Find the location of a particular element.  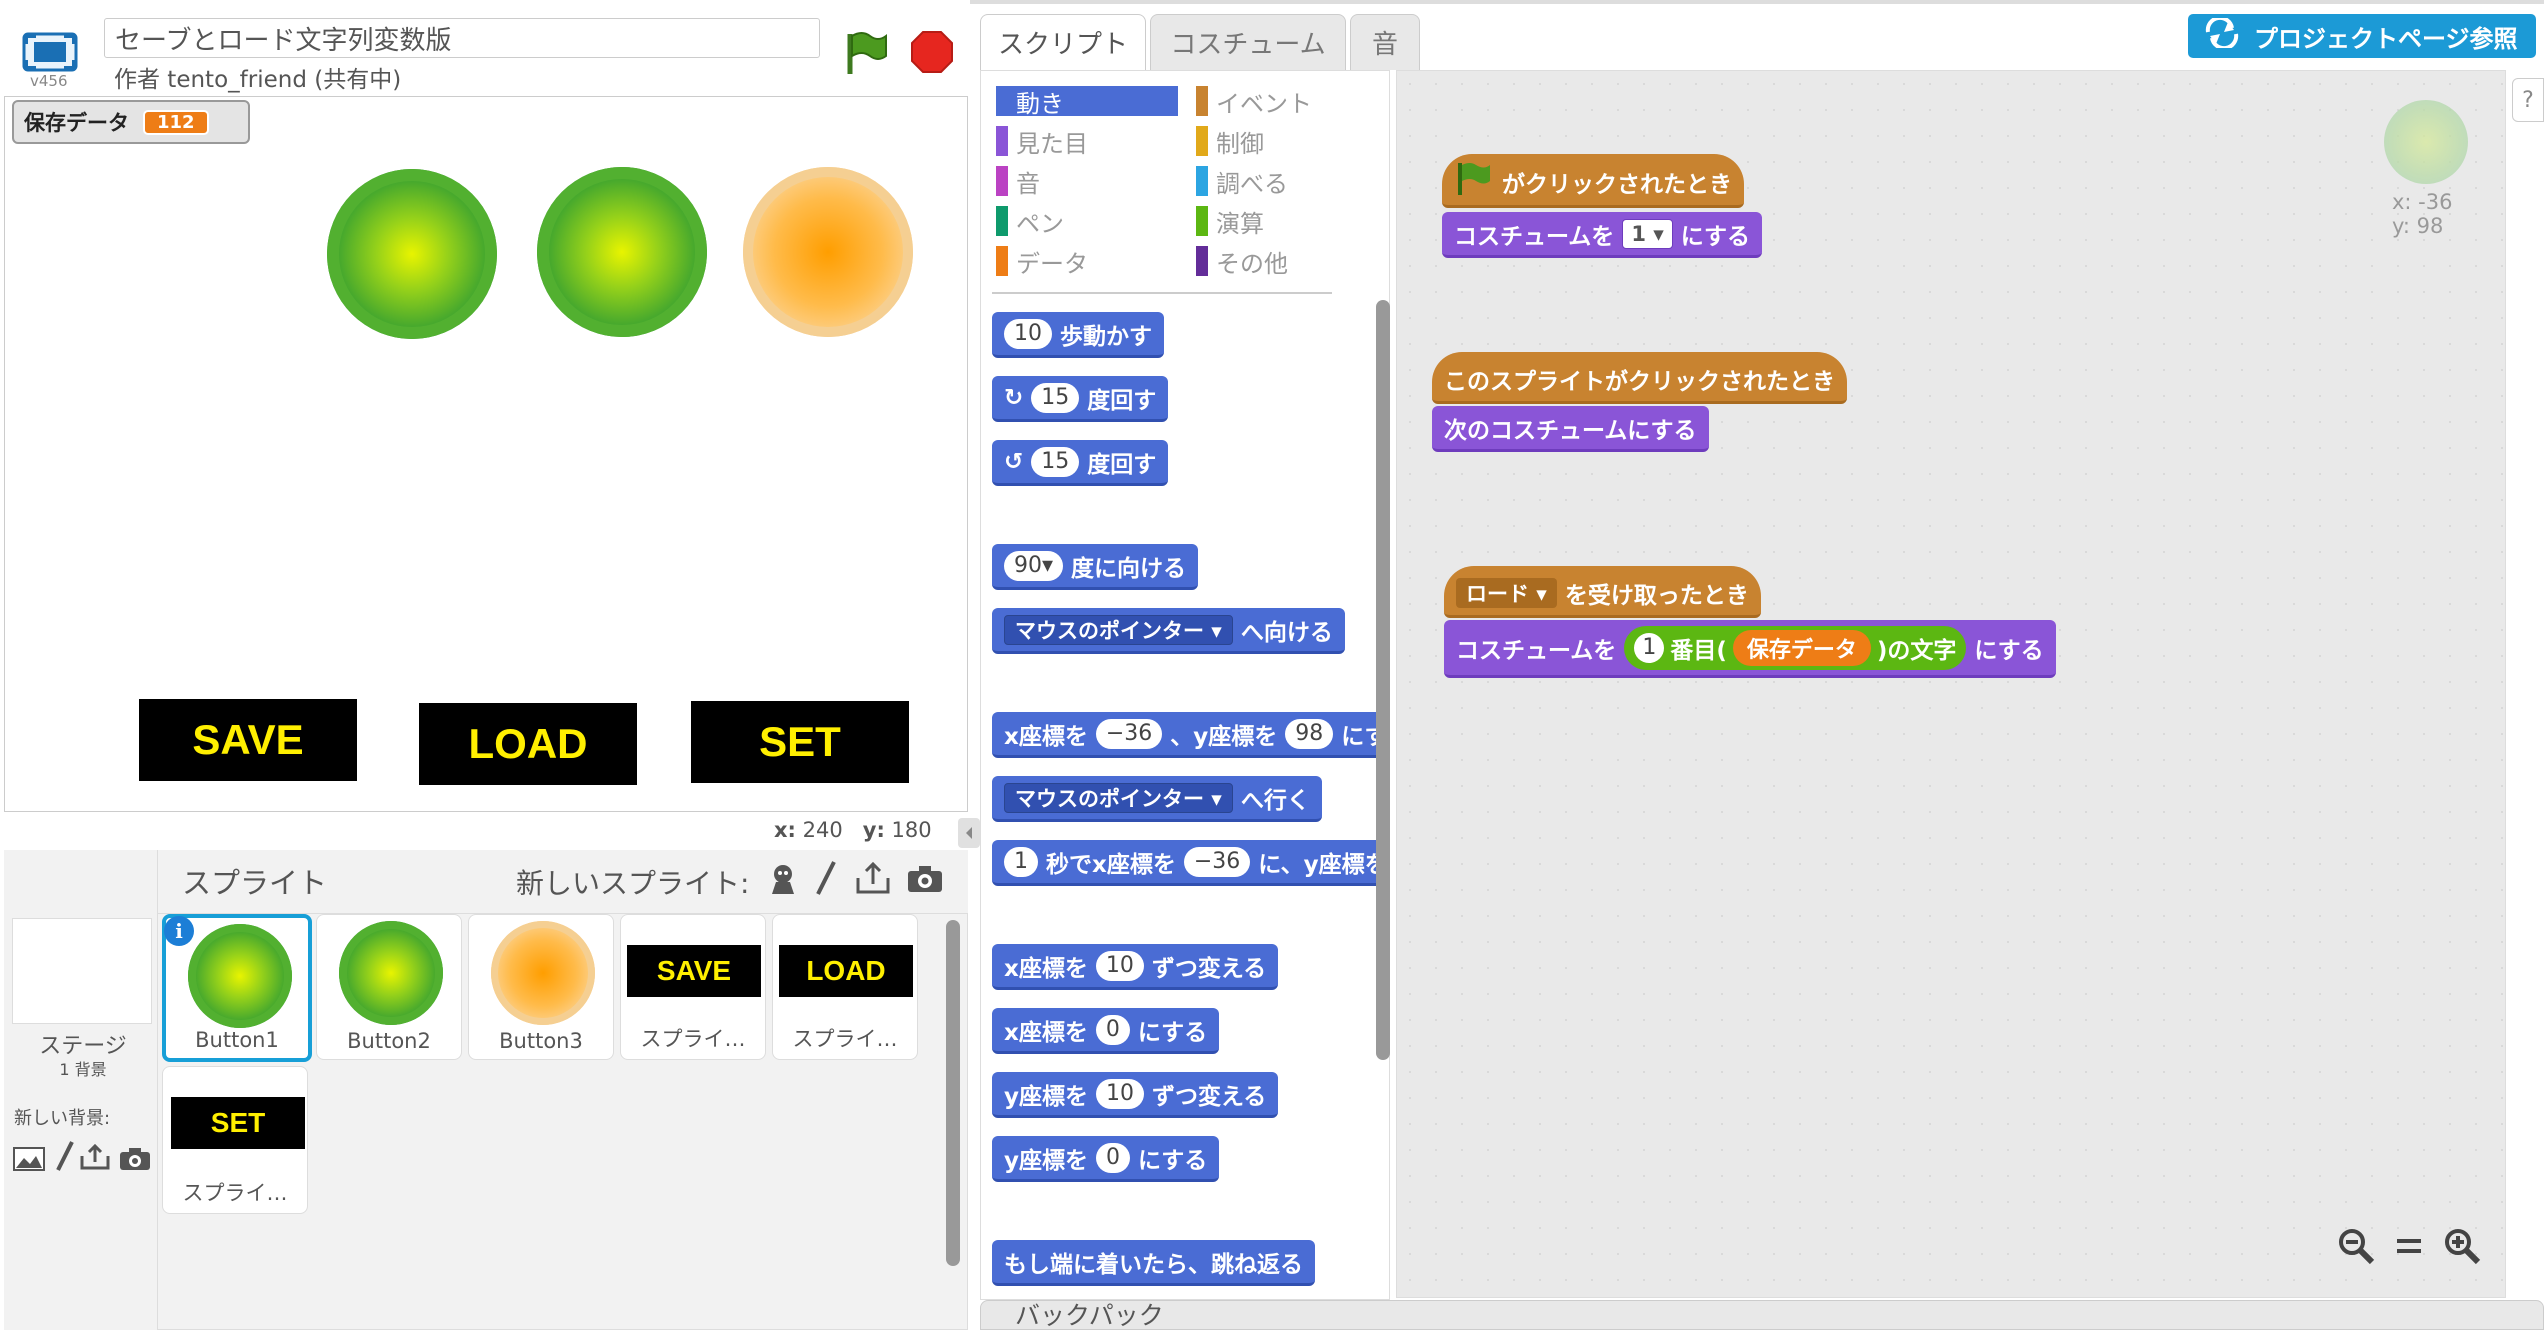

button3-sprite is located at coordinates (828, 252).